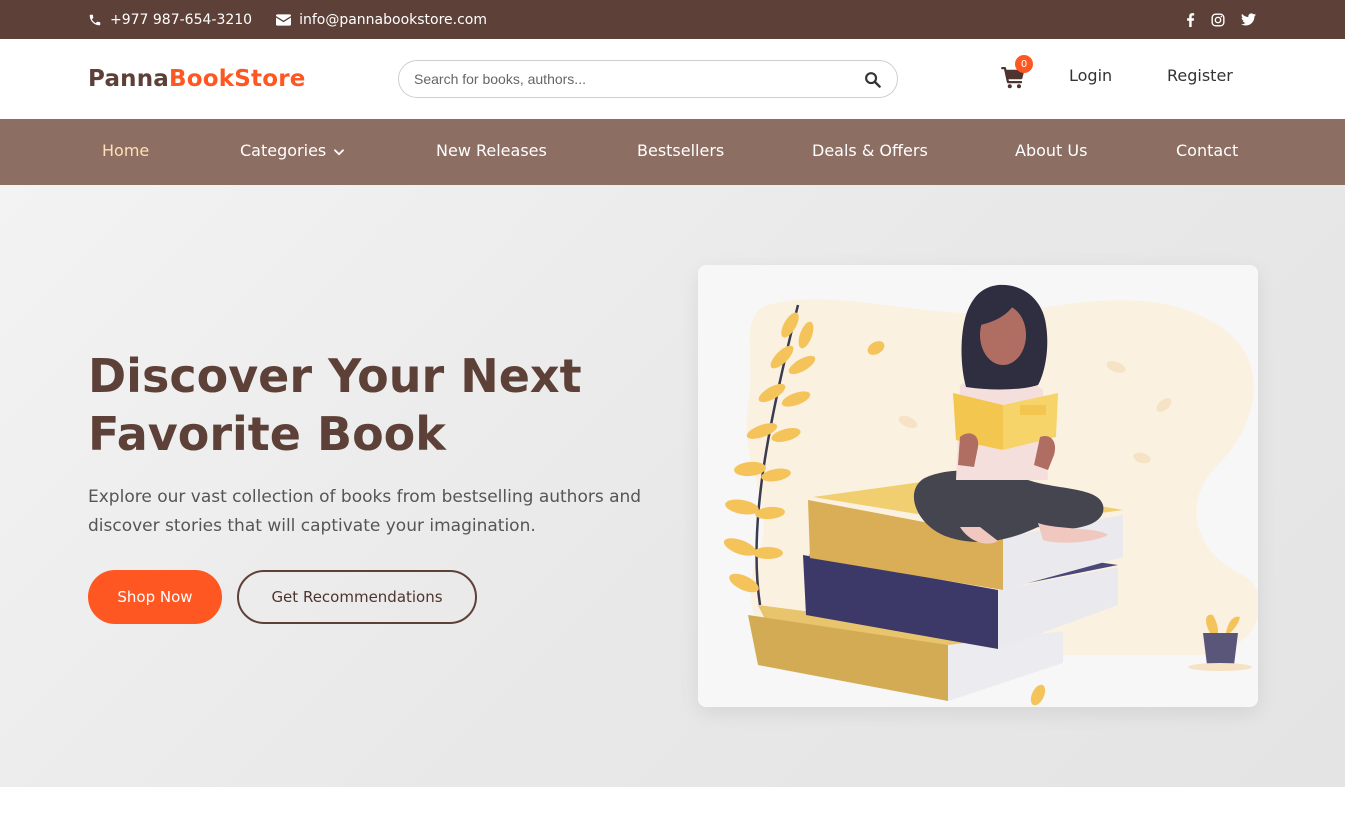 This screenshot has height=840, width=1345. What do you see at coordinates (284, 19) in the screenshot?
I see `envelope-icon` at bounding box center [284, 19].